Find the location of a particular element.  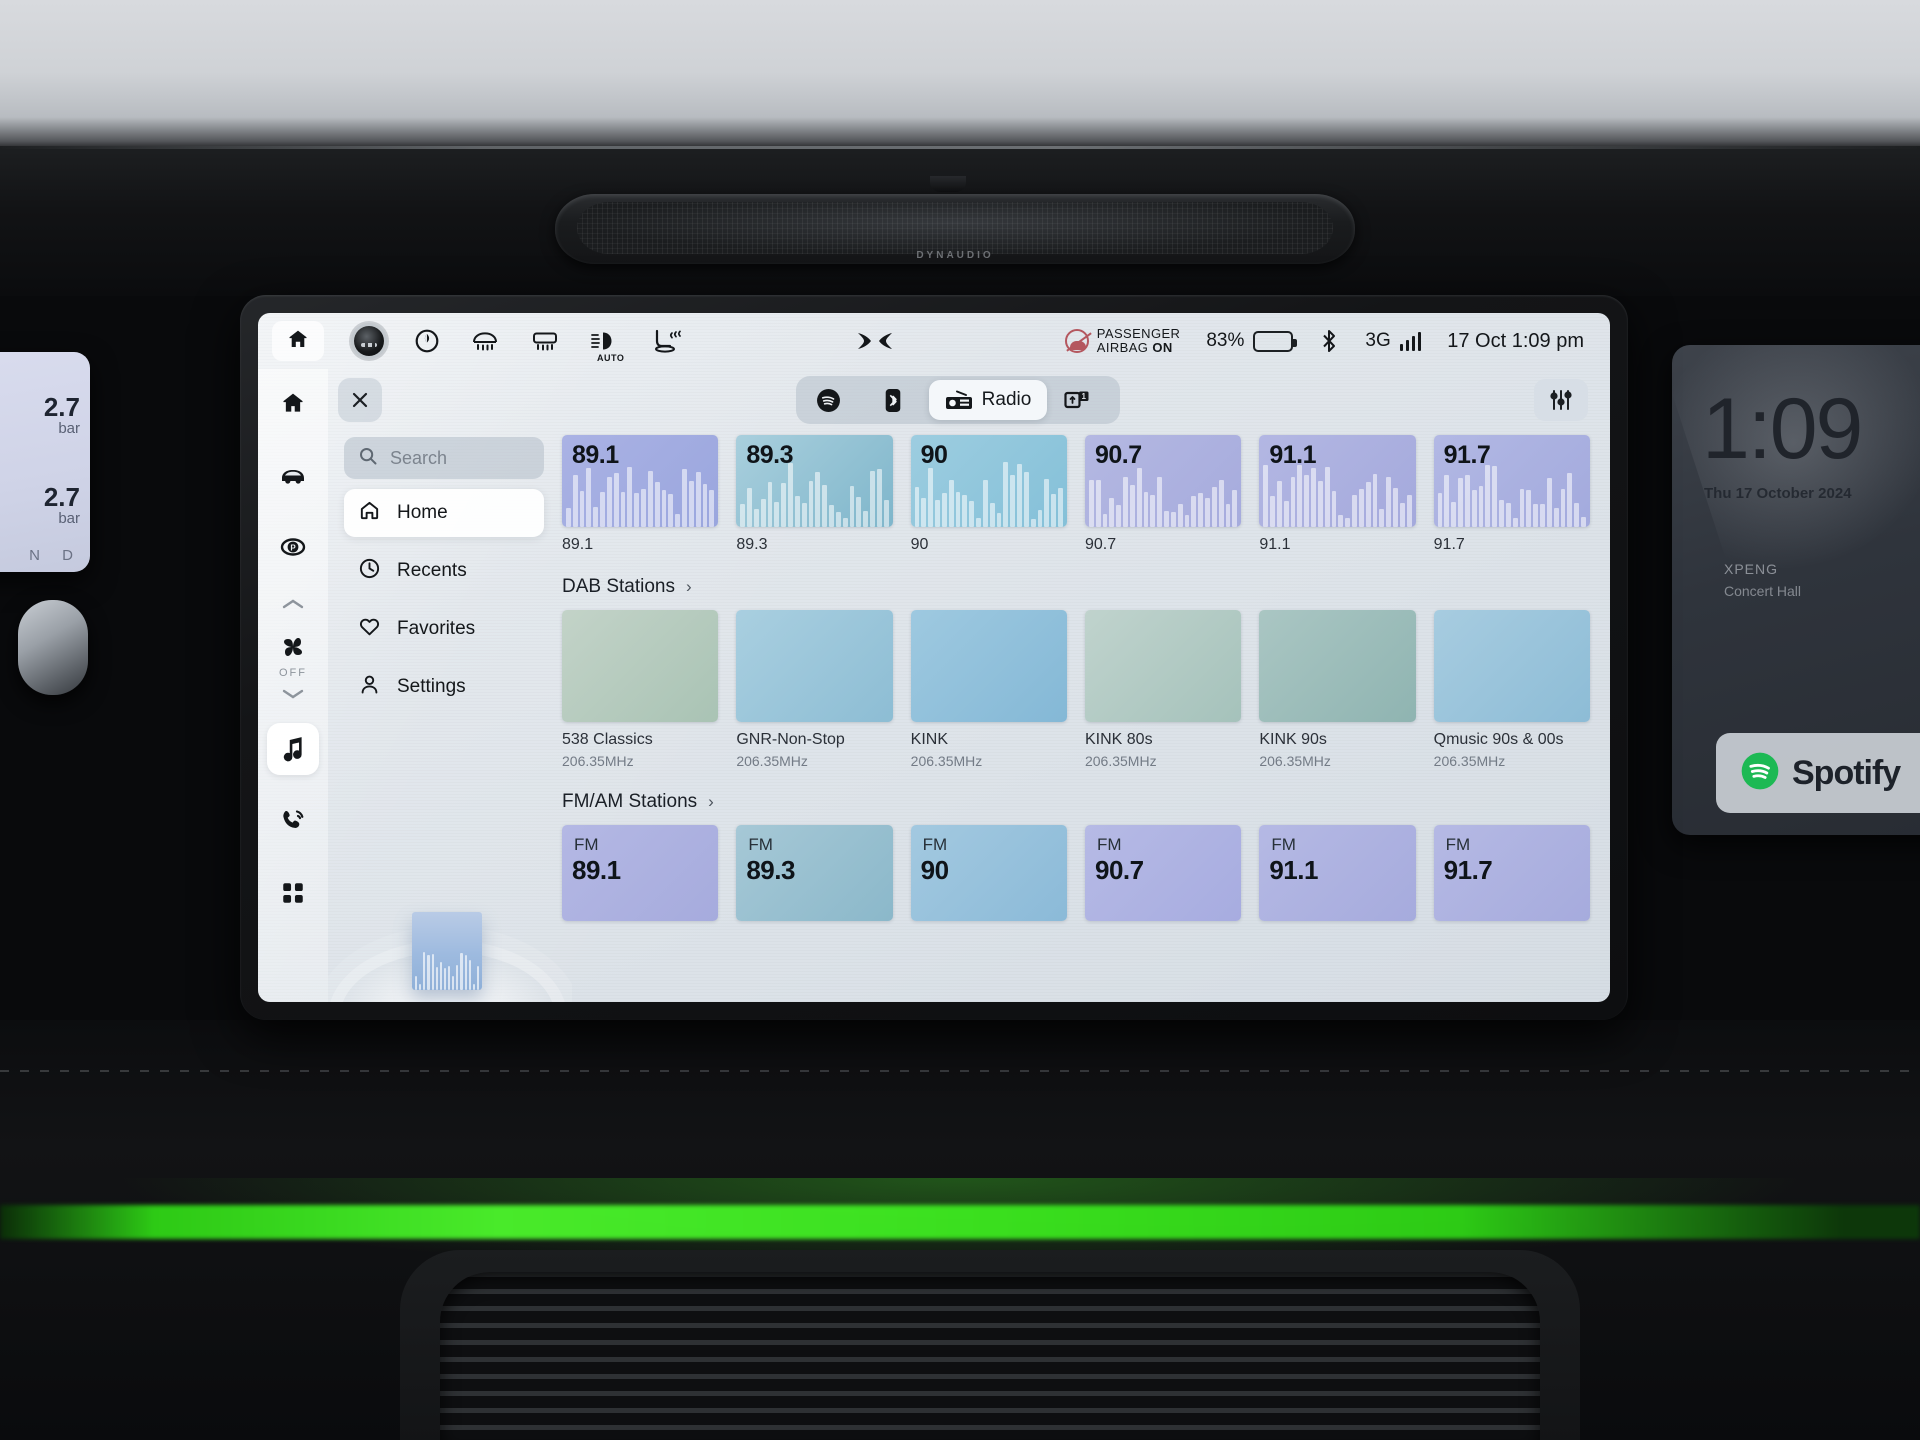

dab-station-tile: KINK 90s 206.35MHz is located at coordinates (1337, 689).